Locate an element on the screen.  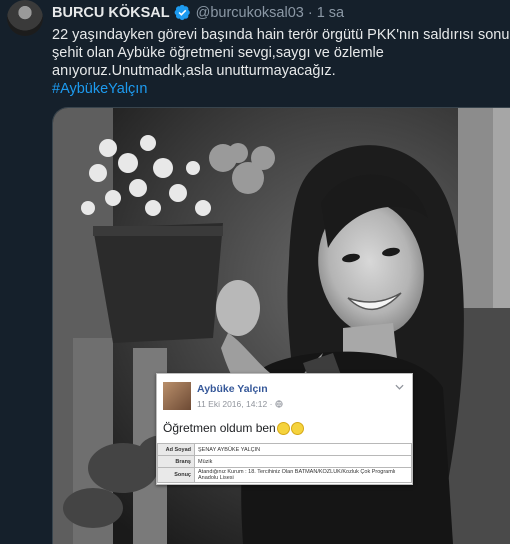
table-cell-label: Ad Soyad is located at coordinates (176, 449).